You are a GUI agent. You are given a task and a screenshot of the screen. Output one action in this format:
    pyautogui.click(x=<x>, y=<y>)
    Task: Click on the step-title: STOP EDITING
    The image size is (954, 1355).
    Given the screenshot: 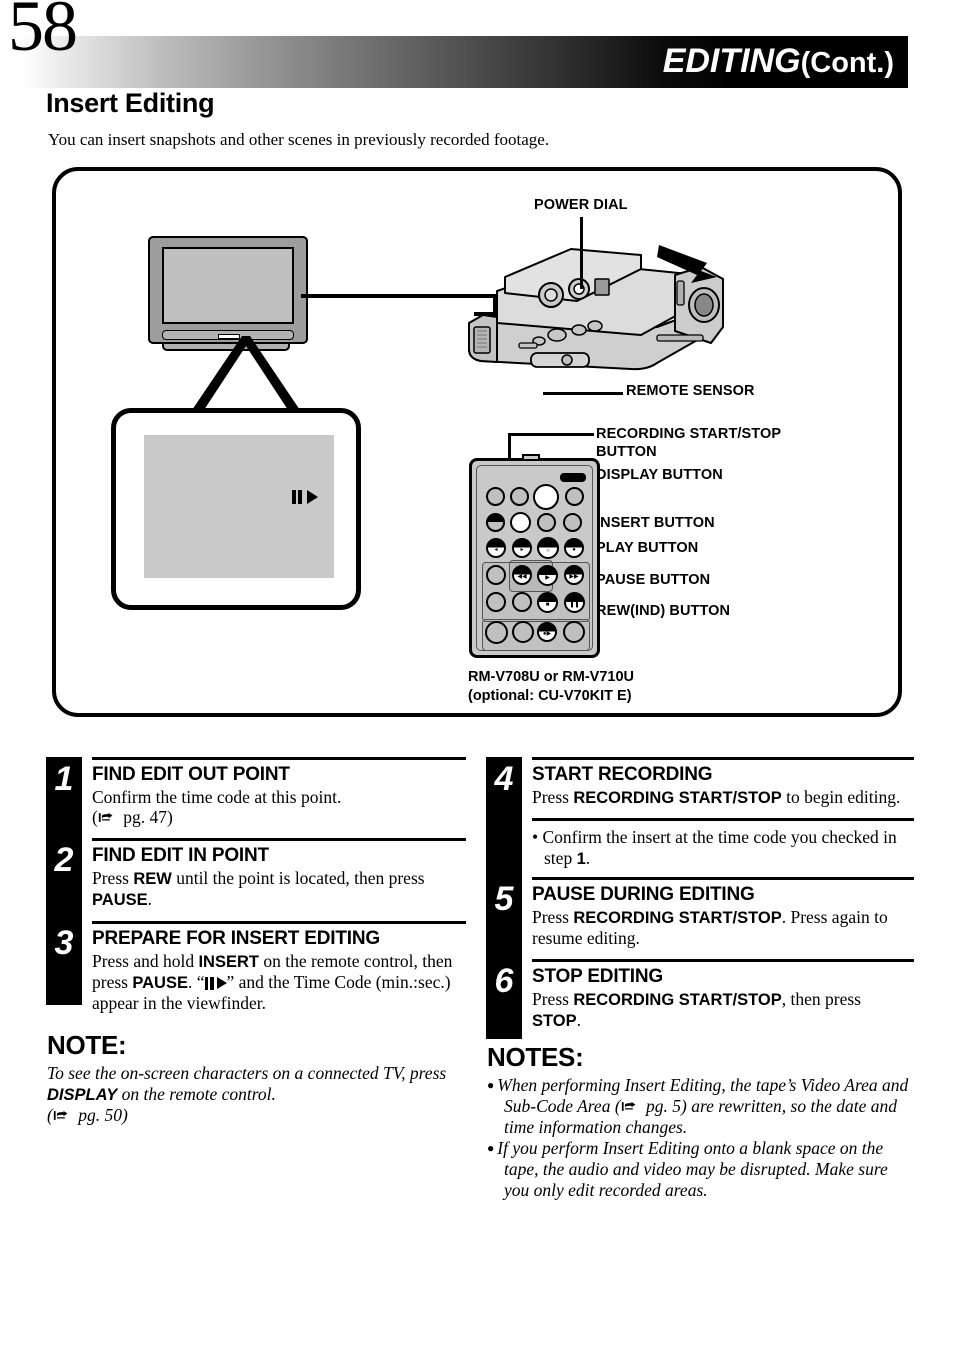 What is the action you would take?
    pyautogui.click(x=597, y=976)
    